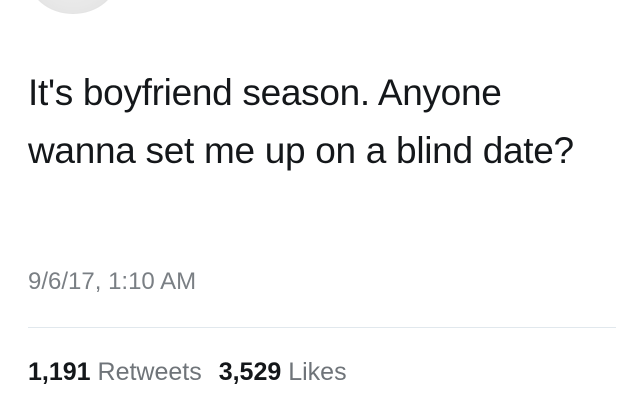 This screenshot has height=405, width=640. I want to click on tweet-stats: 1,191 Retweets 3,529 Likes, so click(192, 372).